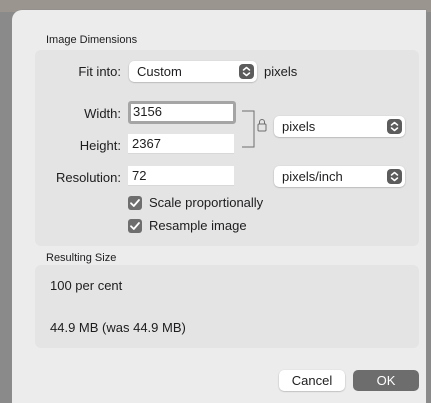 This screenshot has width=431, height=403. I want to click on resolution-label: Resolution:, so click(88, 177).